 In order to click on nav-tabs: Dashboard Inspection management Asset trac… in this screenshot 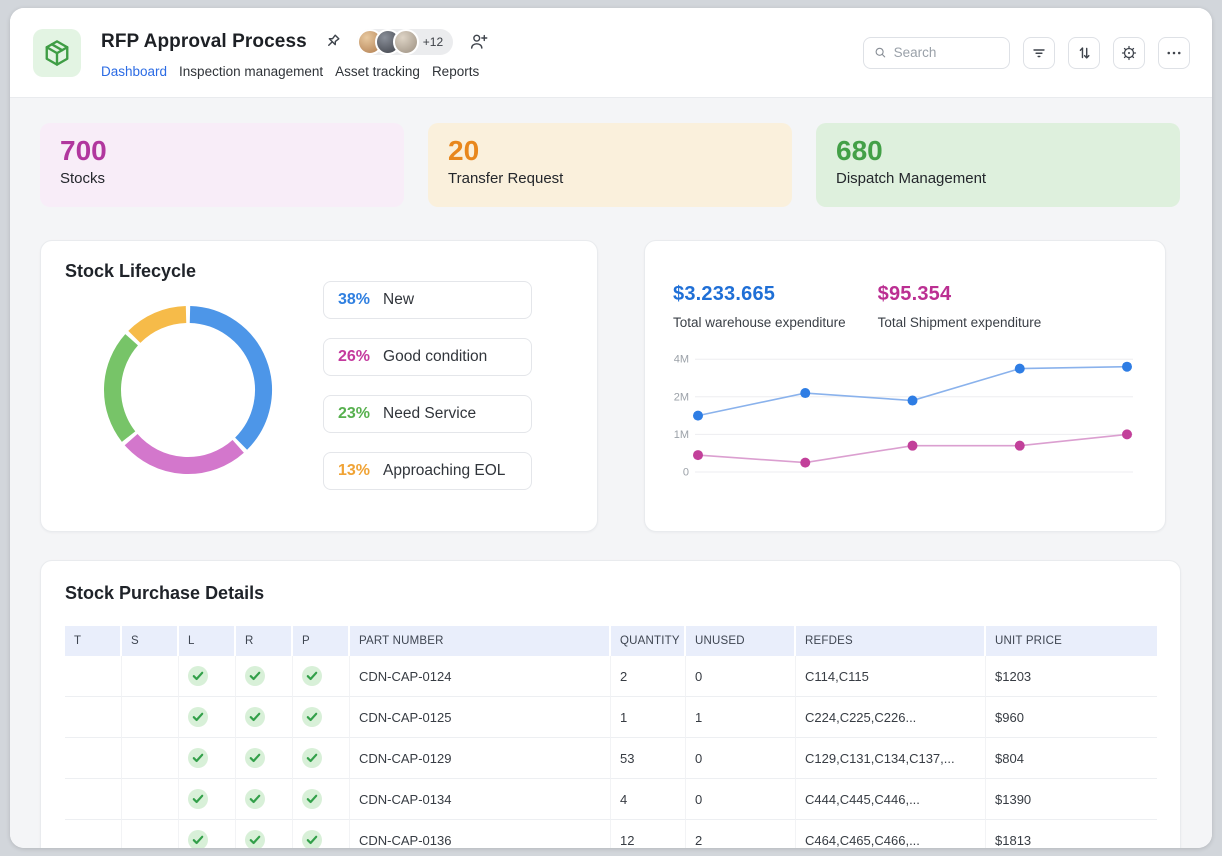, I will do `click(482, 71)`.